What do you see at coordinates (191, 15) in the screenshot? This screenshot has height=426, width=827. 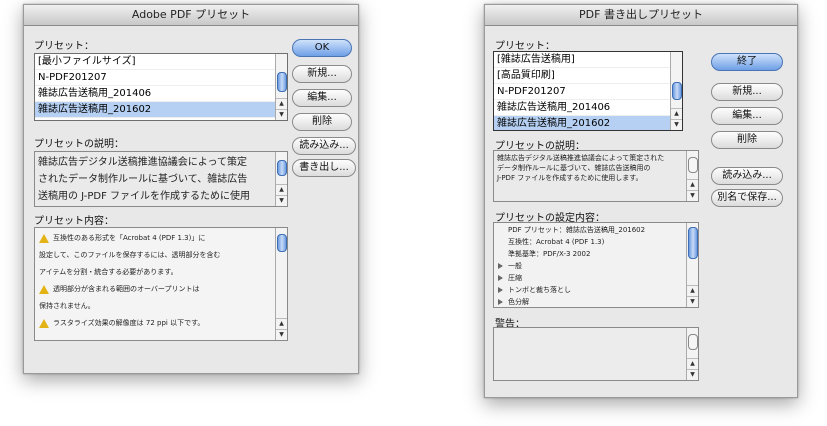 I see `dialog-title: Adobe PDF プリセット` at bounding box center [191, 15].